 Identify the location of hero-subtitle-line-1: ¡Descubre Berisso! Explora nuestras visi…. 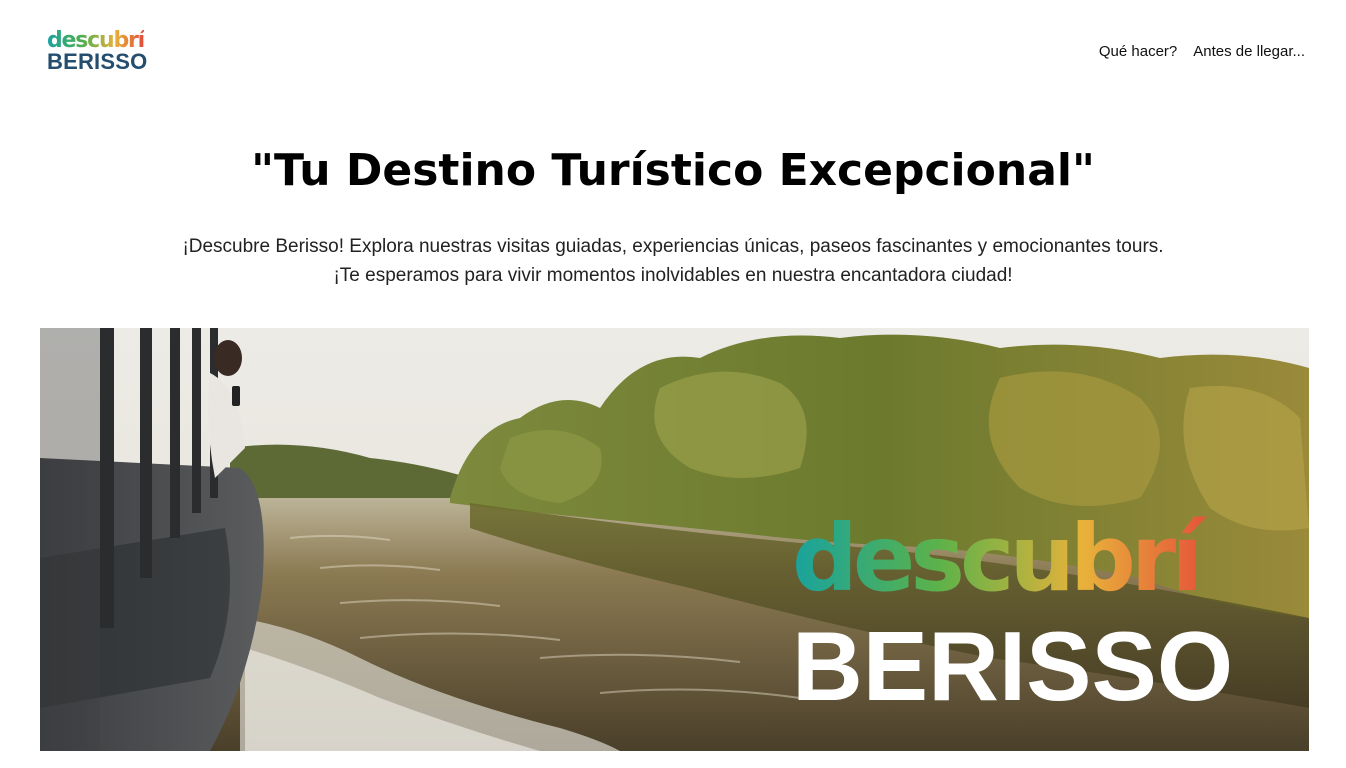
(673, 246).